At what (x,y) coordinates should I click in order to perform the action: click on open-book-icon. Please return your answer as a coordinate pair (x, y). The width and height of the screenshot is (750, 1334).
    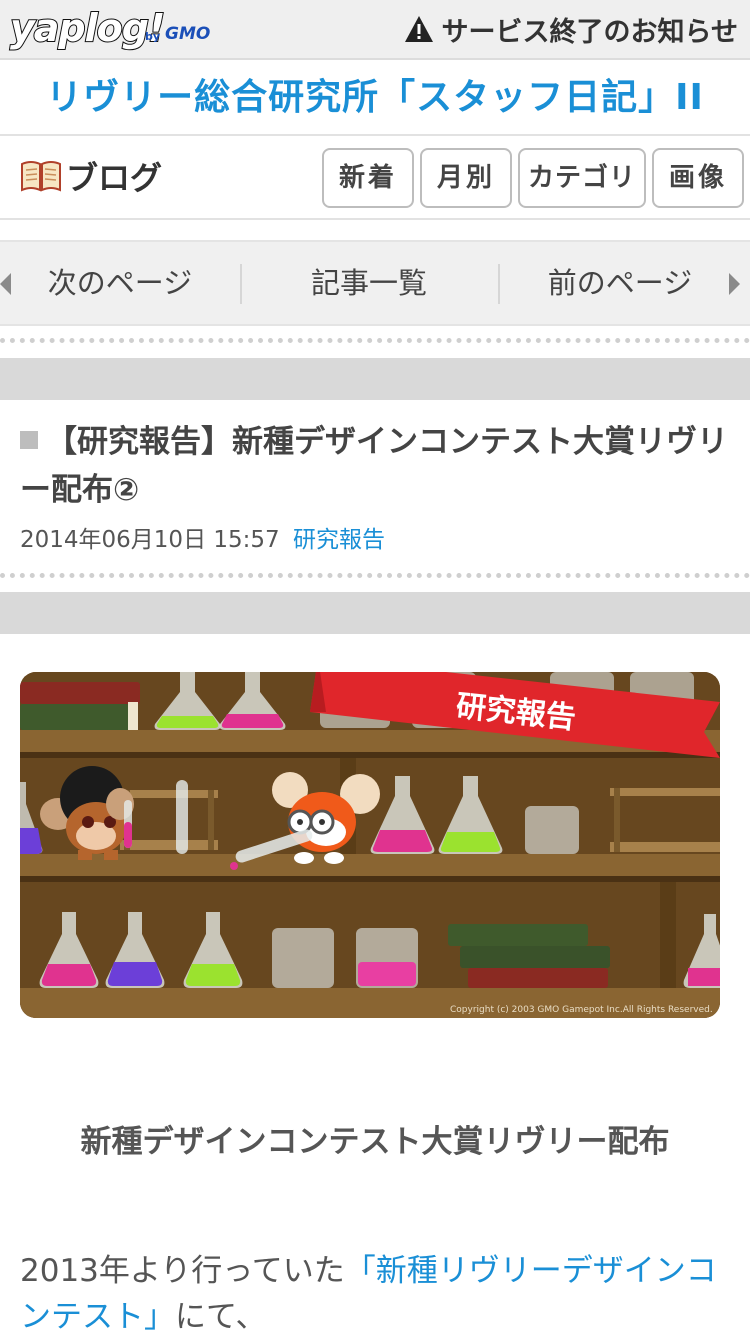
    Looking at the image, I should click on (41, 176).